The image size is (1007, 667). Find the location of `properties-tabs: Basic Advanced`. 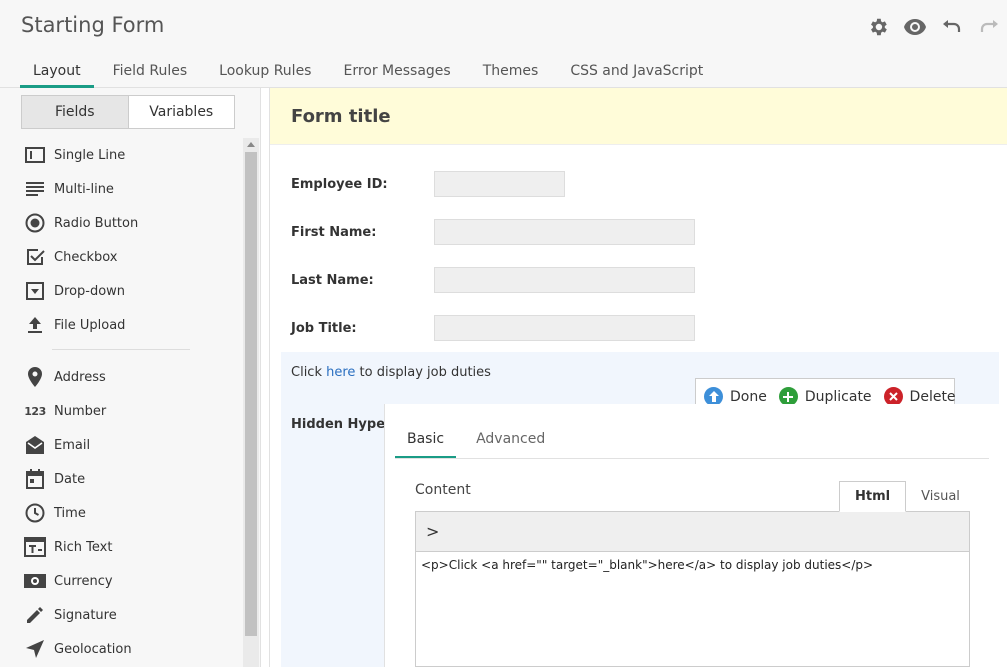

properties-tabs: Basic Advanced is located at coordinates (480, 439).